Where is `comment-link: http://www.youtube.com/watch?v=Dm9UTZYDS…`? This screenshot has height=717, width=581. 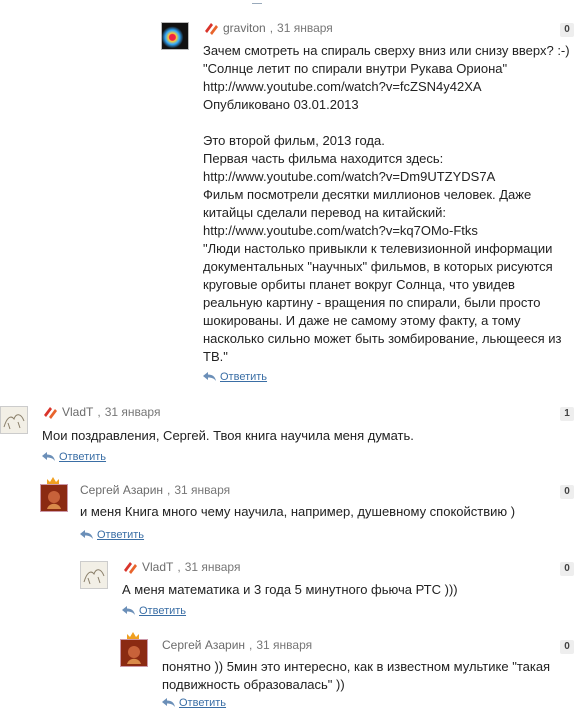
comment-link: http://www.youtube.com/watch?v=Dm9UTZYDS… is located at coordinates (388, 177).